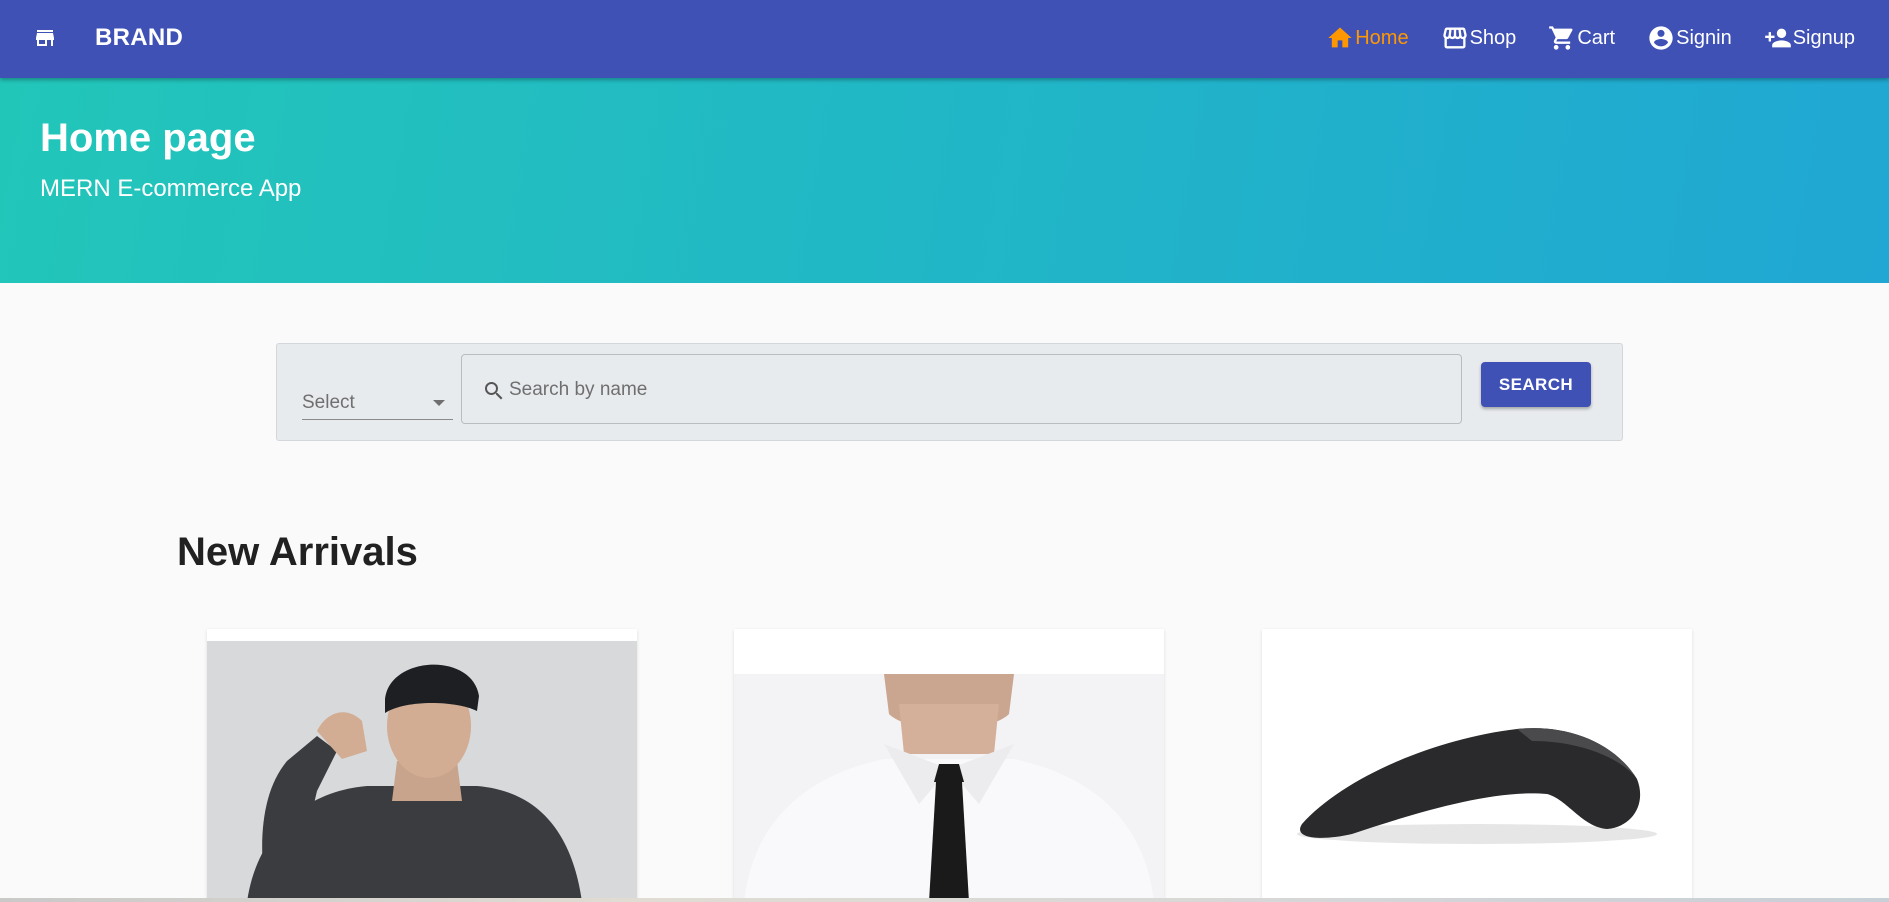 Image resolution: width=1889 pixels, height=902 pixels. Describe the element at coordinates (1536, 384) in the screenshot. I see `search-button: SEARCH` at that location.